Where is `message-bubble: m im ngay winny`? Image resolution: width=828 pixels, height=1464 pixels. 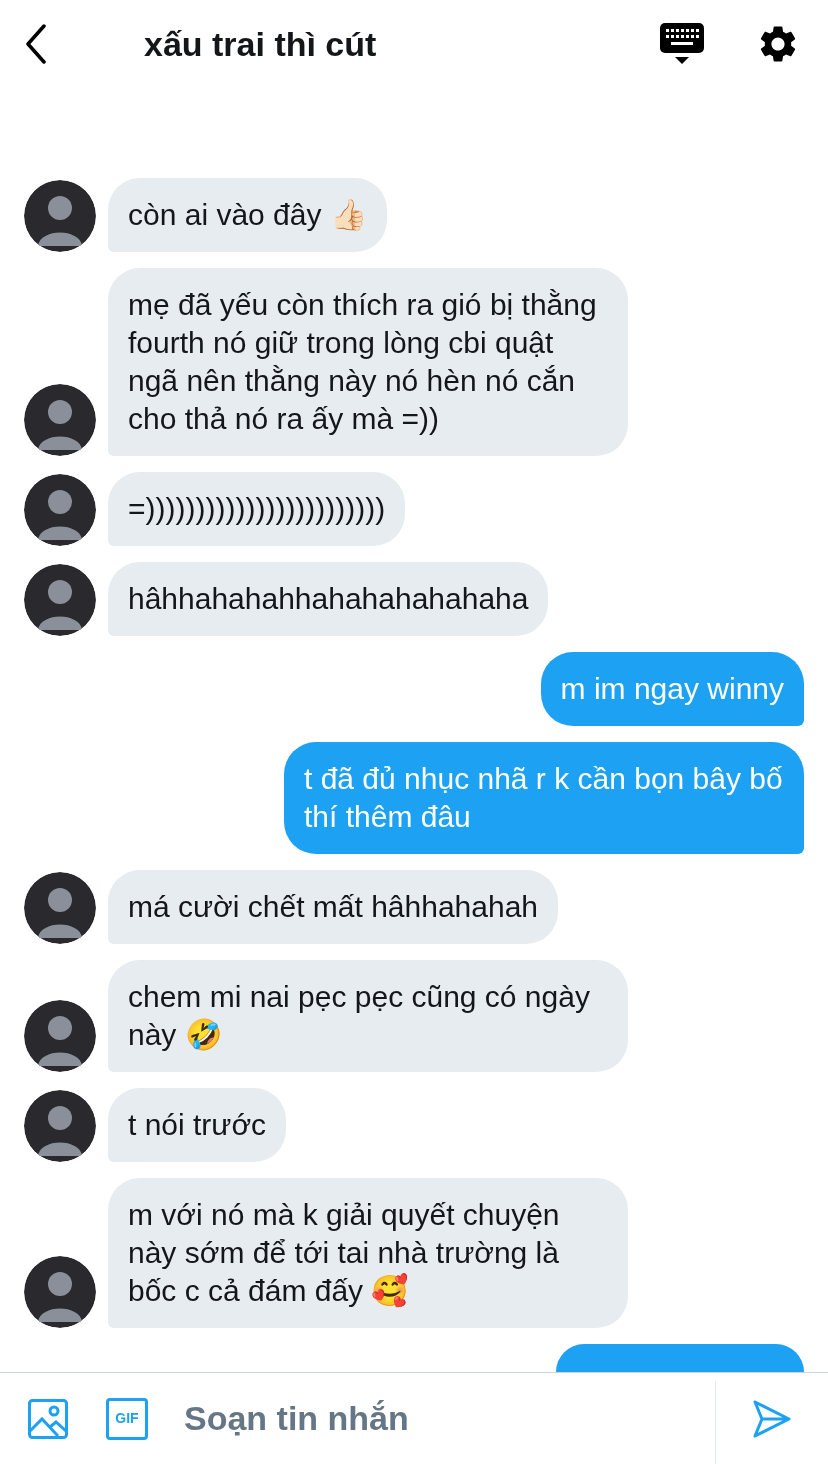 message-bubble: m im ngay winny is located at coordinates (672, 689).